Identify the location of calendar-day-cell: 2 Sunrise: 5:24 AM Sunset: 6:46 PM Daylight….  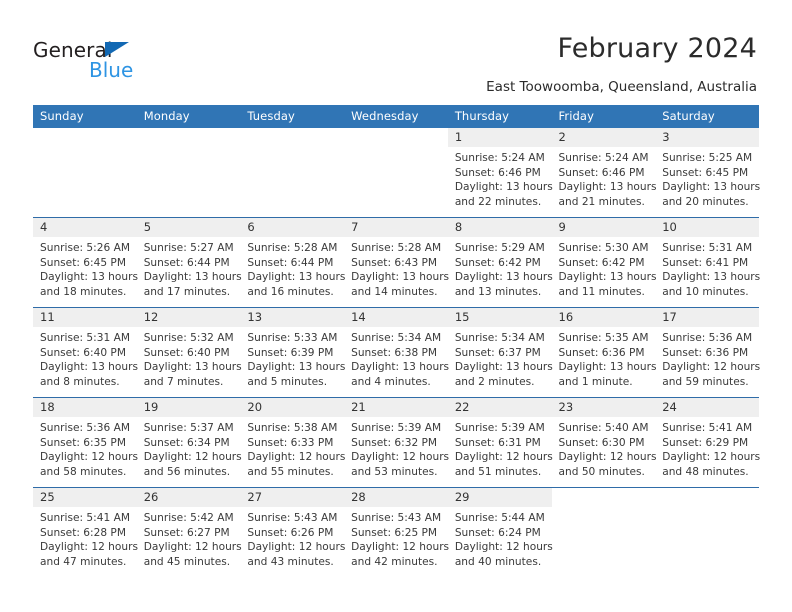
(603, 173).